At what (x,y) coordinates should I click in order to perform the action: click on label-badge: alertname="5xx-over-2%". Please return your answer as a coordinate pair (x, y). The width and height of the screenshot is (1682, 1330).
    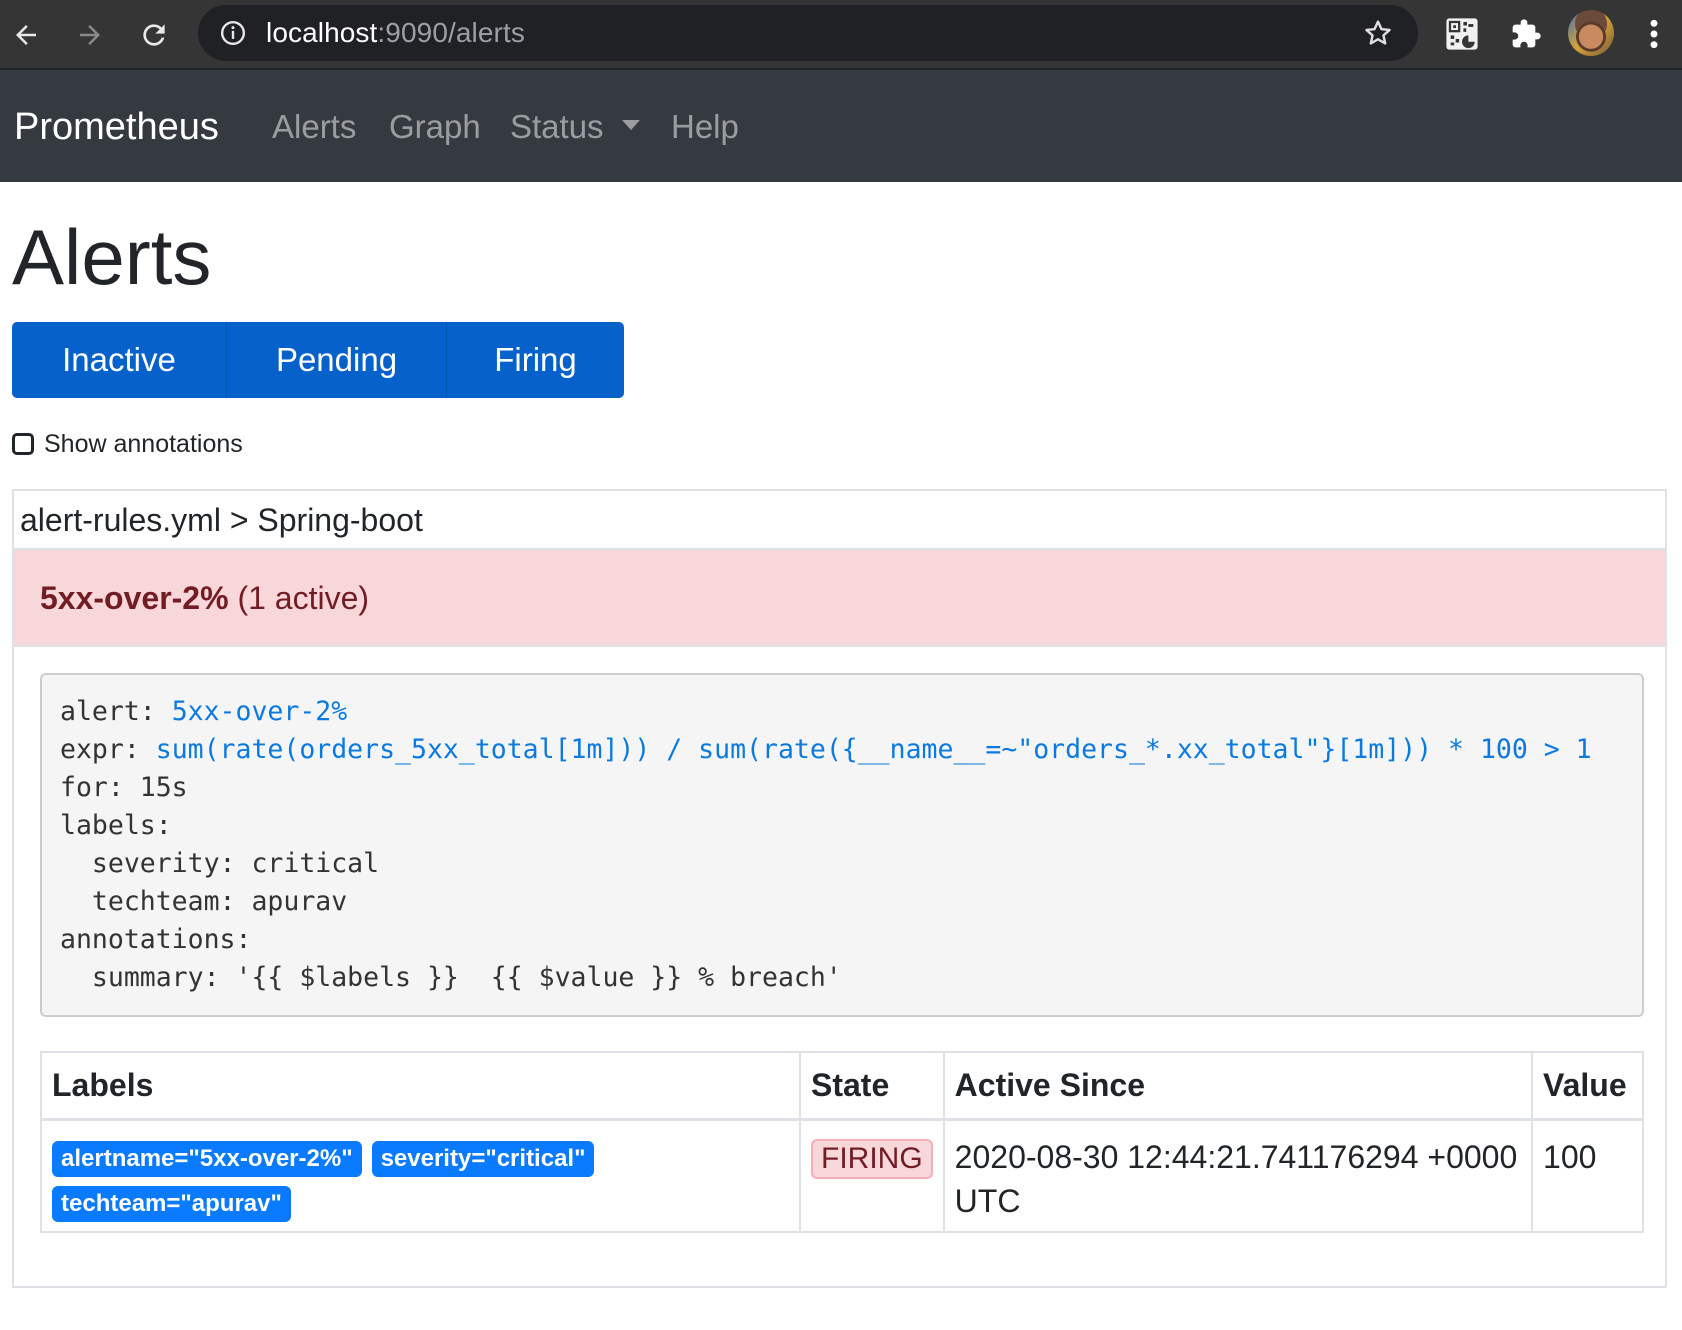
    Looking at the image, I should click on (207, 1158).